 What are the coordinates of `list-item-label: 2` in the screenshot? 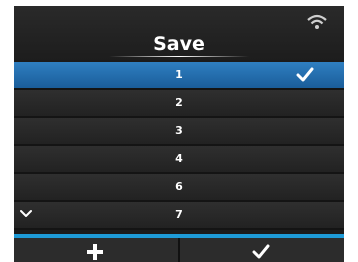 It's located at (179, 102).